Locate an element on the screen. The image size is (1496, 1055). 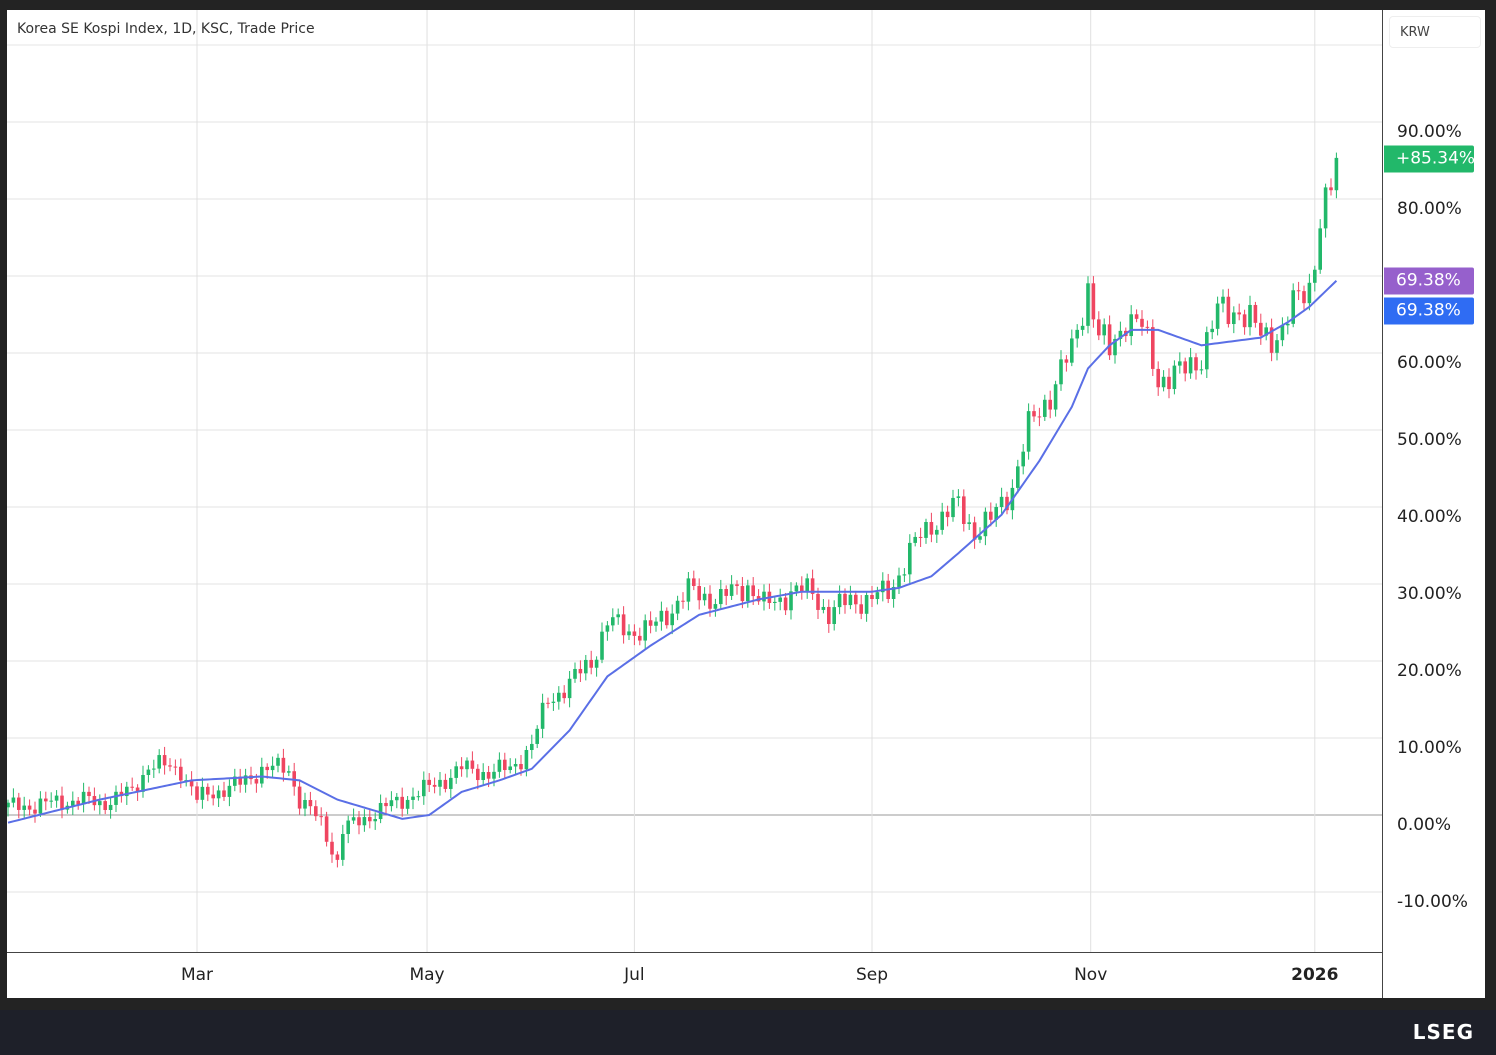
y-tick-label: 80.00% is located at coordinates (1429, 209).